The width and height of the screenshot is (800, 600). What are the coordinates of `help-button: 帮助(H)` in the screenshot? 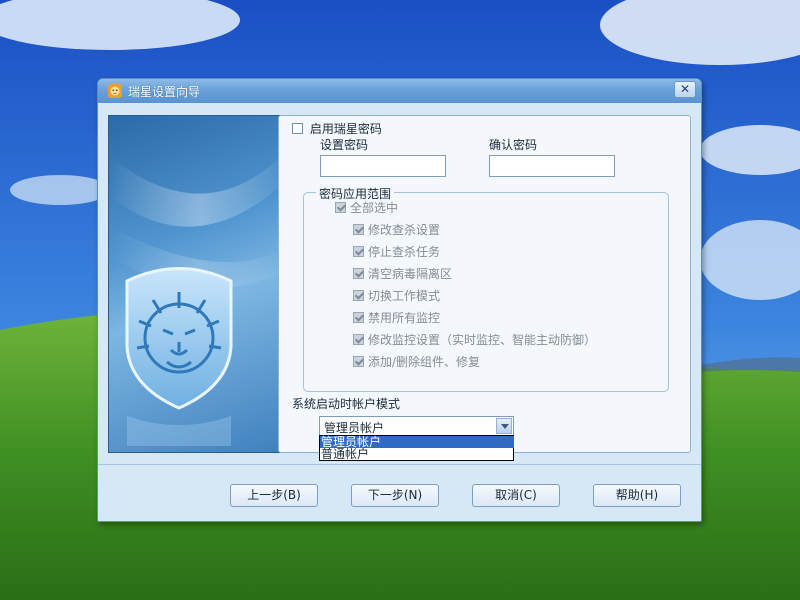 It's located at (637, 495).